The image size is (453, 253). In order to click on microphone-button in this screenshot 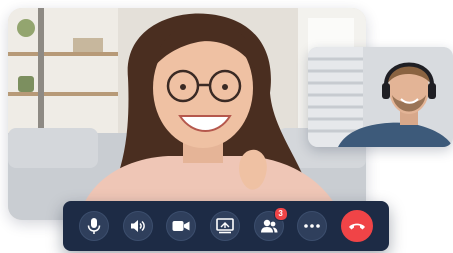, I will do `click(94, 226)`.